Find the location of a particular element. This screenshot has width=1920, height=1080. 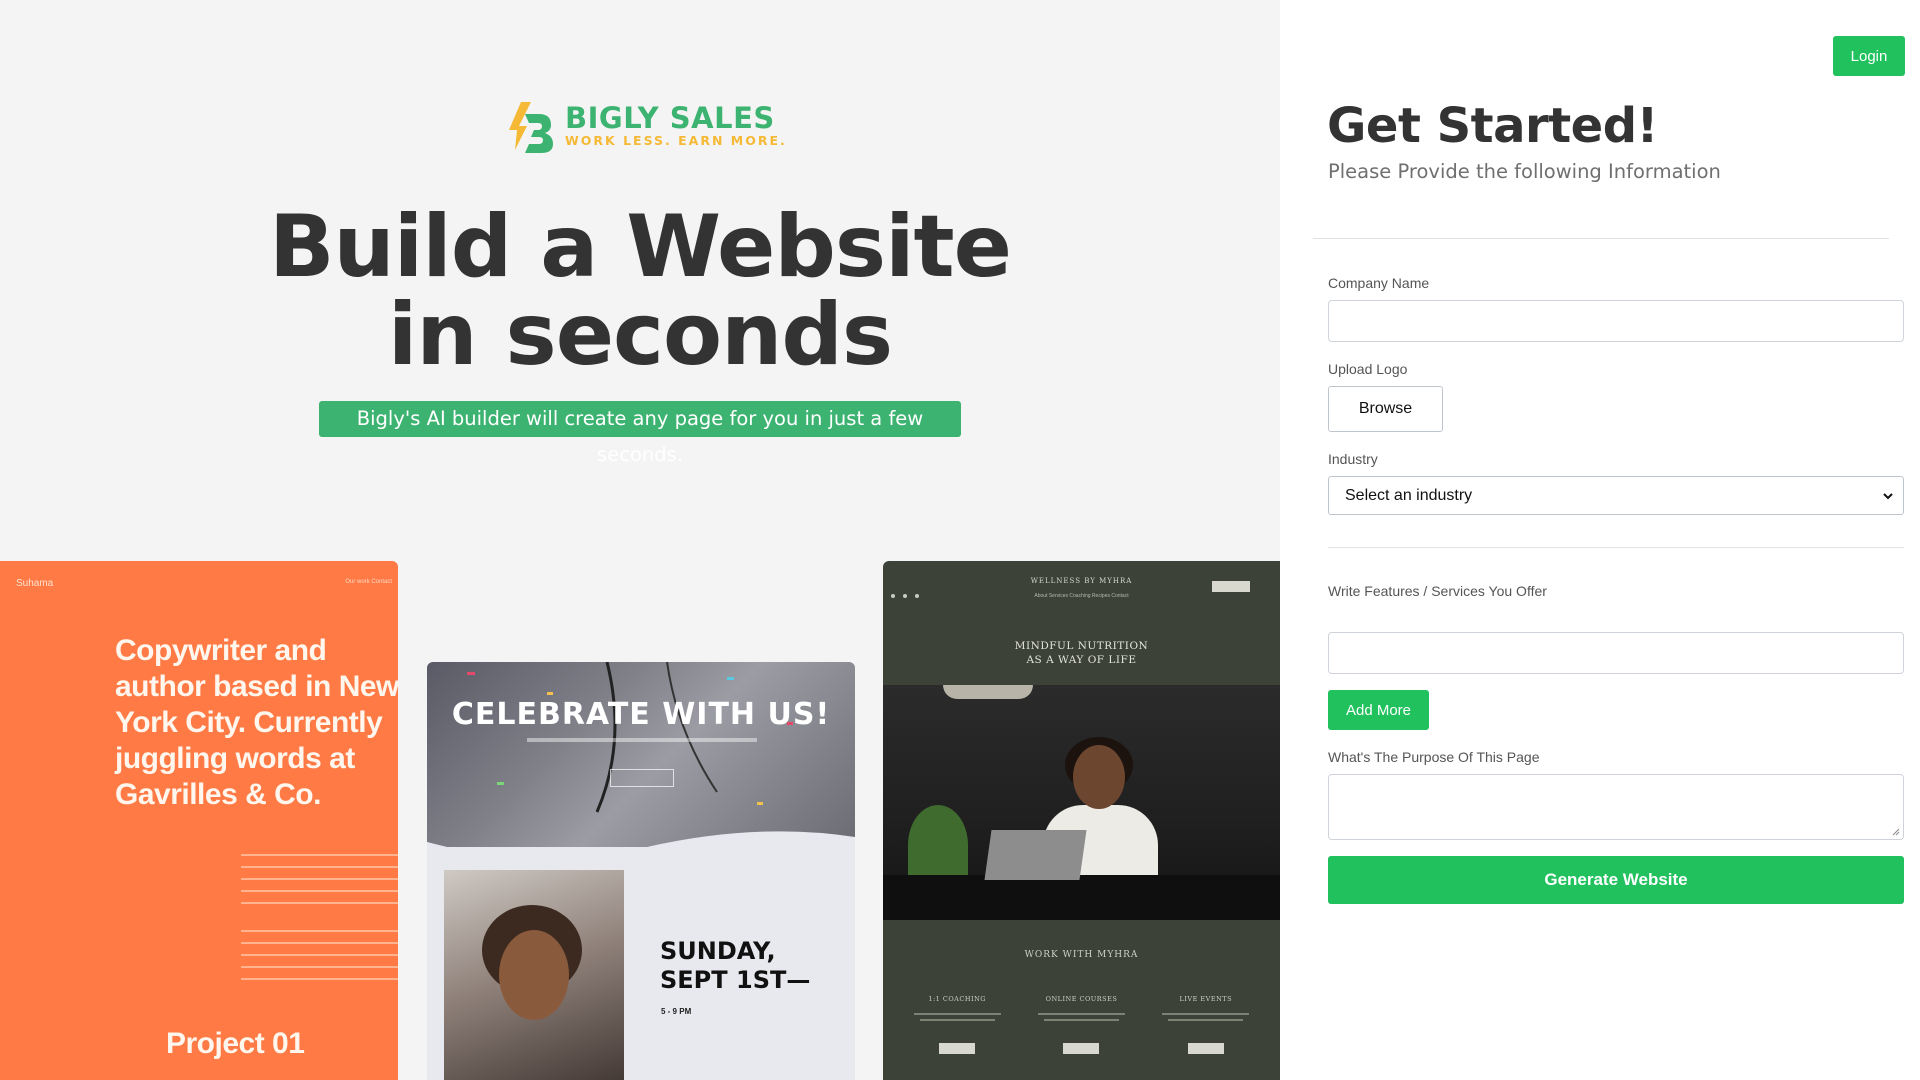

form-subtitle: Please Provide the following Information is located at coordinates (1524, 171).